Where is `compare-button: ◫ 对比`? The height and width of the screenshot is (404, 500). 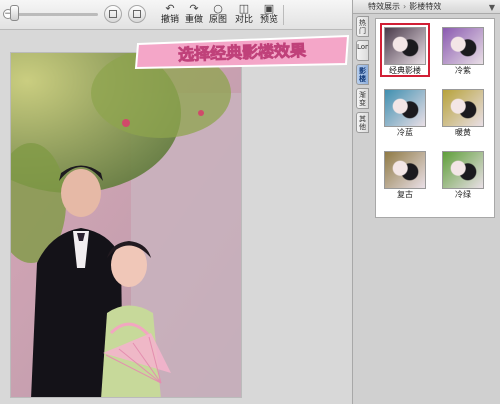 compare-button: ◫ 对比 is located at coordinates (244, 15).